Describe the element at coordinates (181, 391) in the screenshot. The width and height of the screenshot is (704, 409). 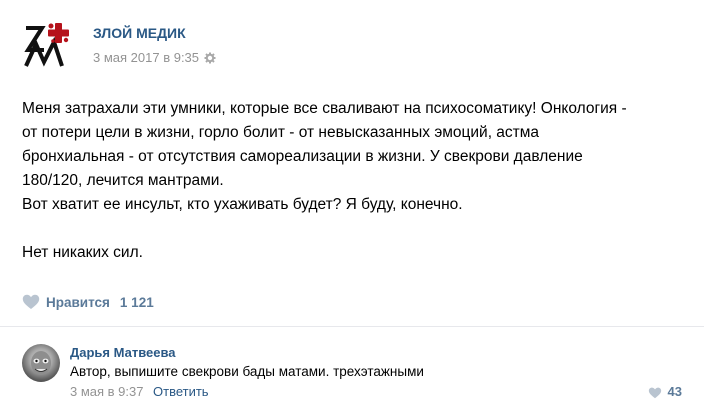
I see `reply-button: Ответить` at that location.